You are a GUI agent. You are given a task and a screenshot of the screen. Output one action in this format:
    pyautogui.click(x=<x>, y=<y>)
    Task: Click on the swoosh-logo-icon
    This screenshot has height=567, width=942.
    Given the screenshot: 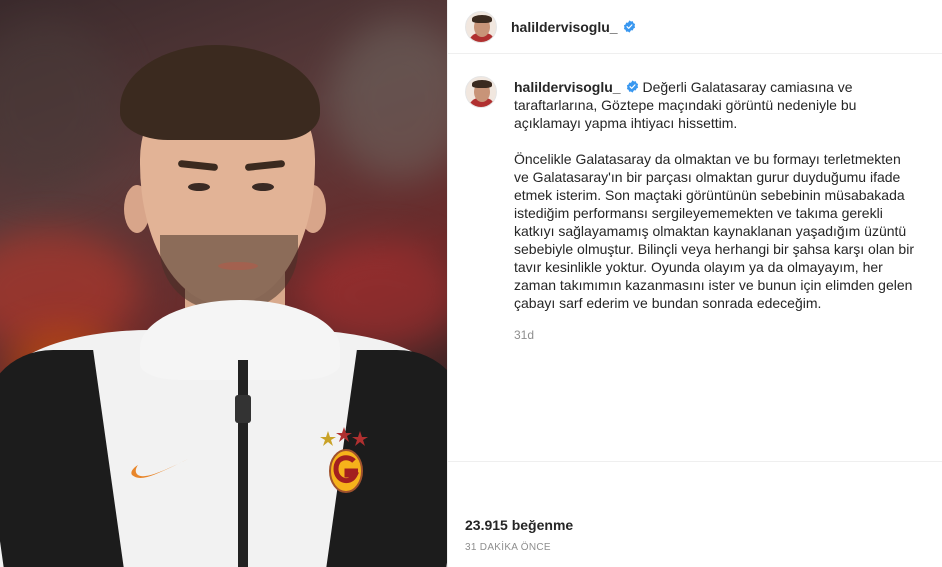 What is the action you would take?
    pyautogui.click(x=159, y=468)
    